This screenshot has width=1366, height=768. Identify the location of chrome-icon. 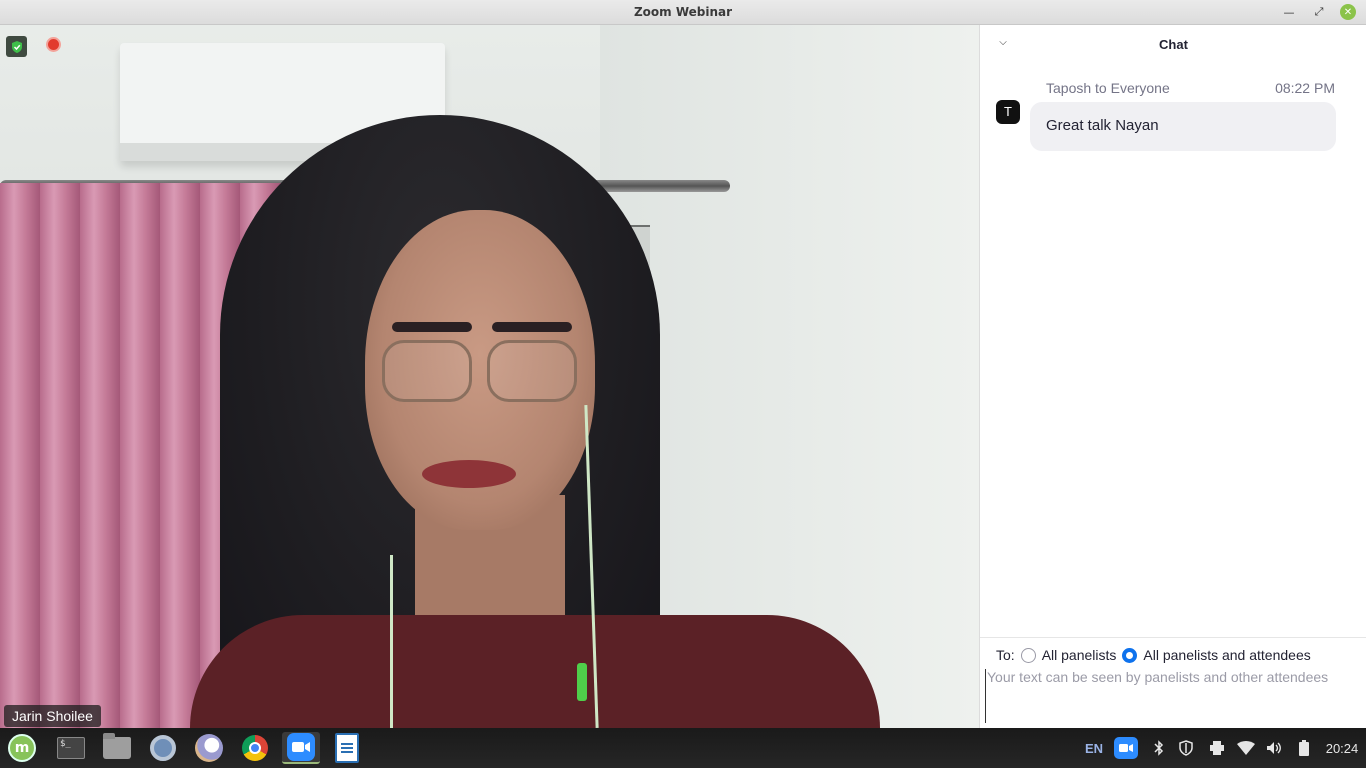
(255, 748).